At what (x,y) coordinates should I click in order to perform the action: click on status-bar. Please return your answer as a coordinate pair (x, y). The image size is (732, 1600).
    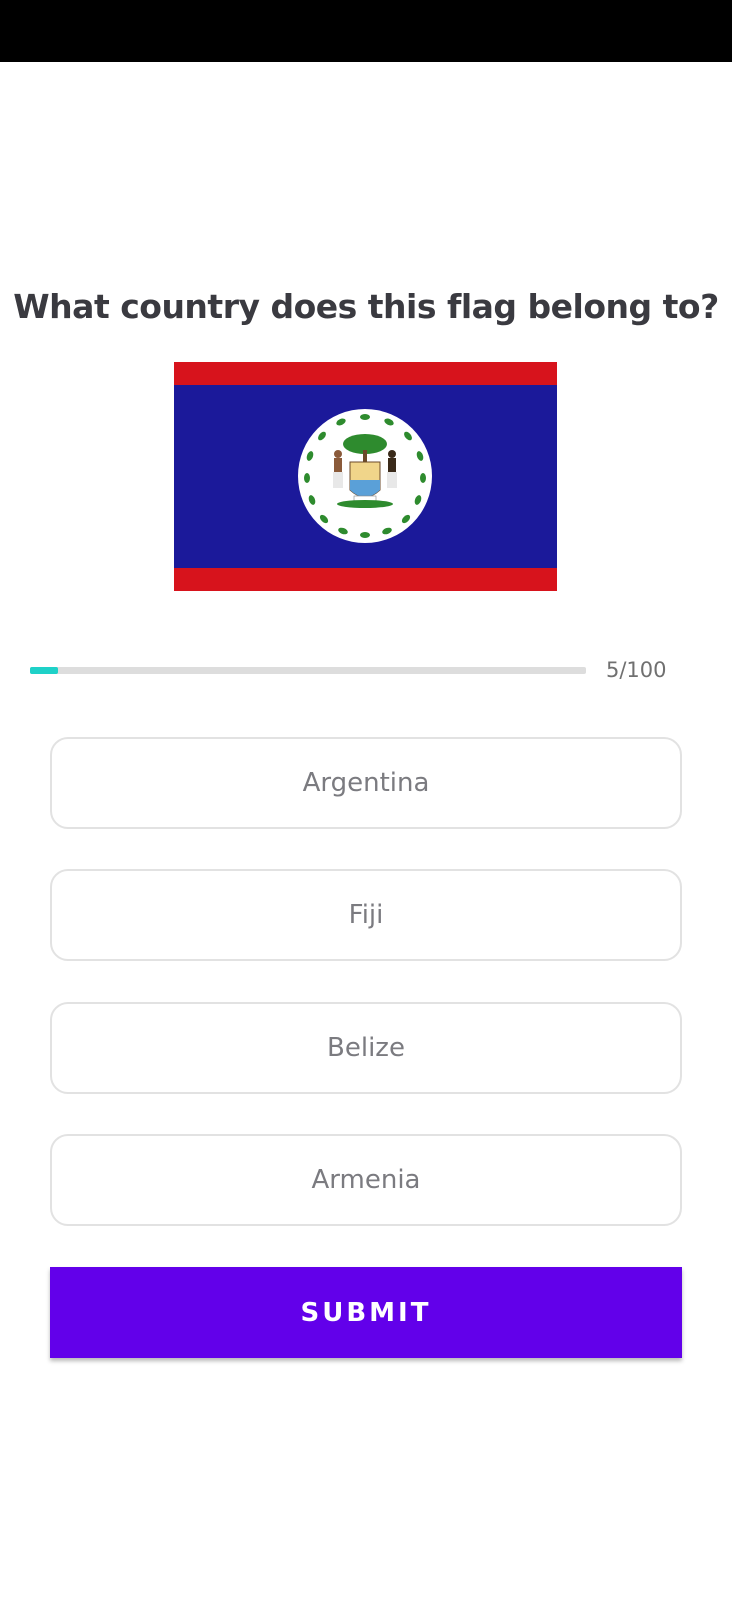
    Looking at the image, I should click on (366, 31).